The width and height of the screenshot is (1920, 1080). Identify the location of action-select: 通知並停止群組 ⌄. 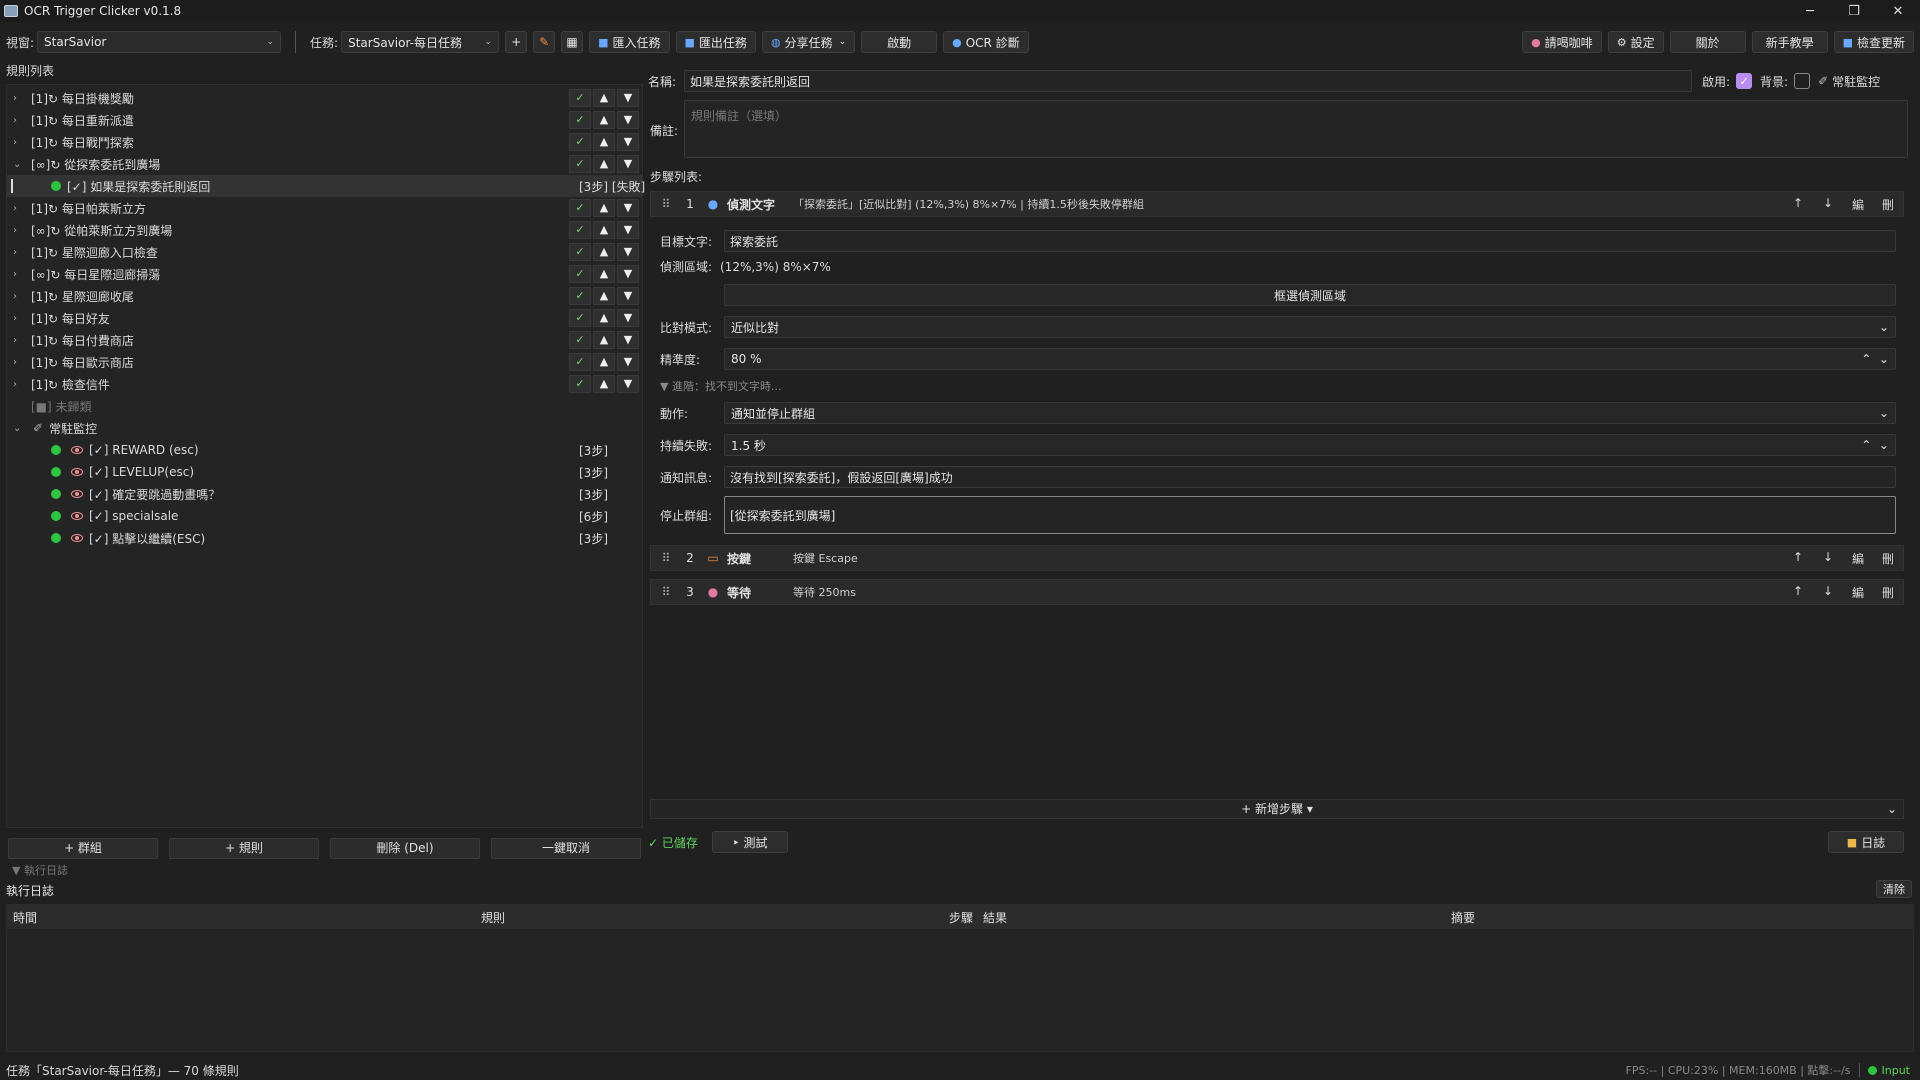
(1310, 413).